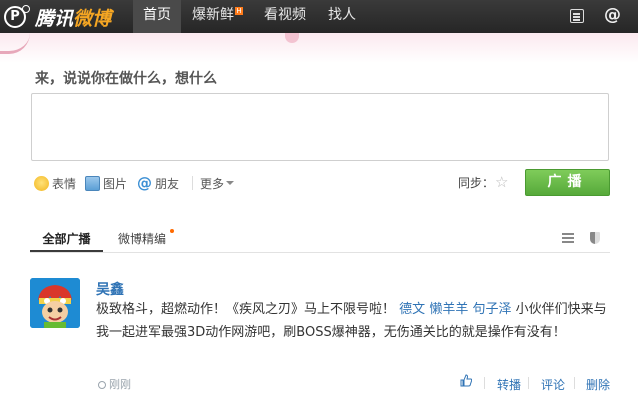 The image size is (638, 409). I want to click on nav-video: 看视频, so click(285, 16).